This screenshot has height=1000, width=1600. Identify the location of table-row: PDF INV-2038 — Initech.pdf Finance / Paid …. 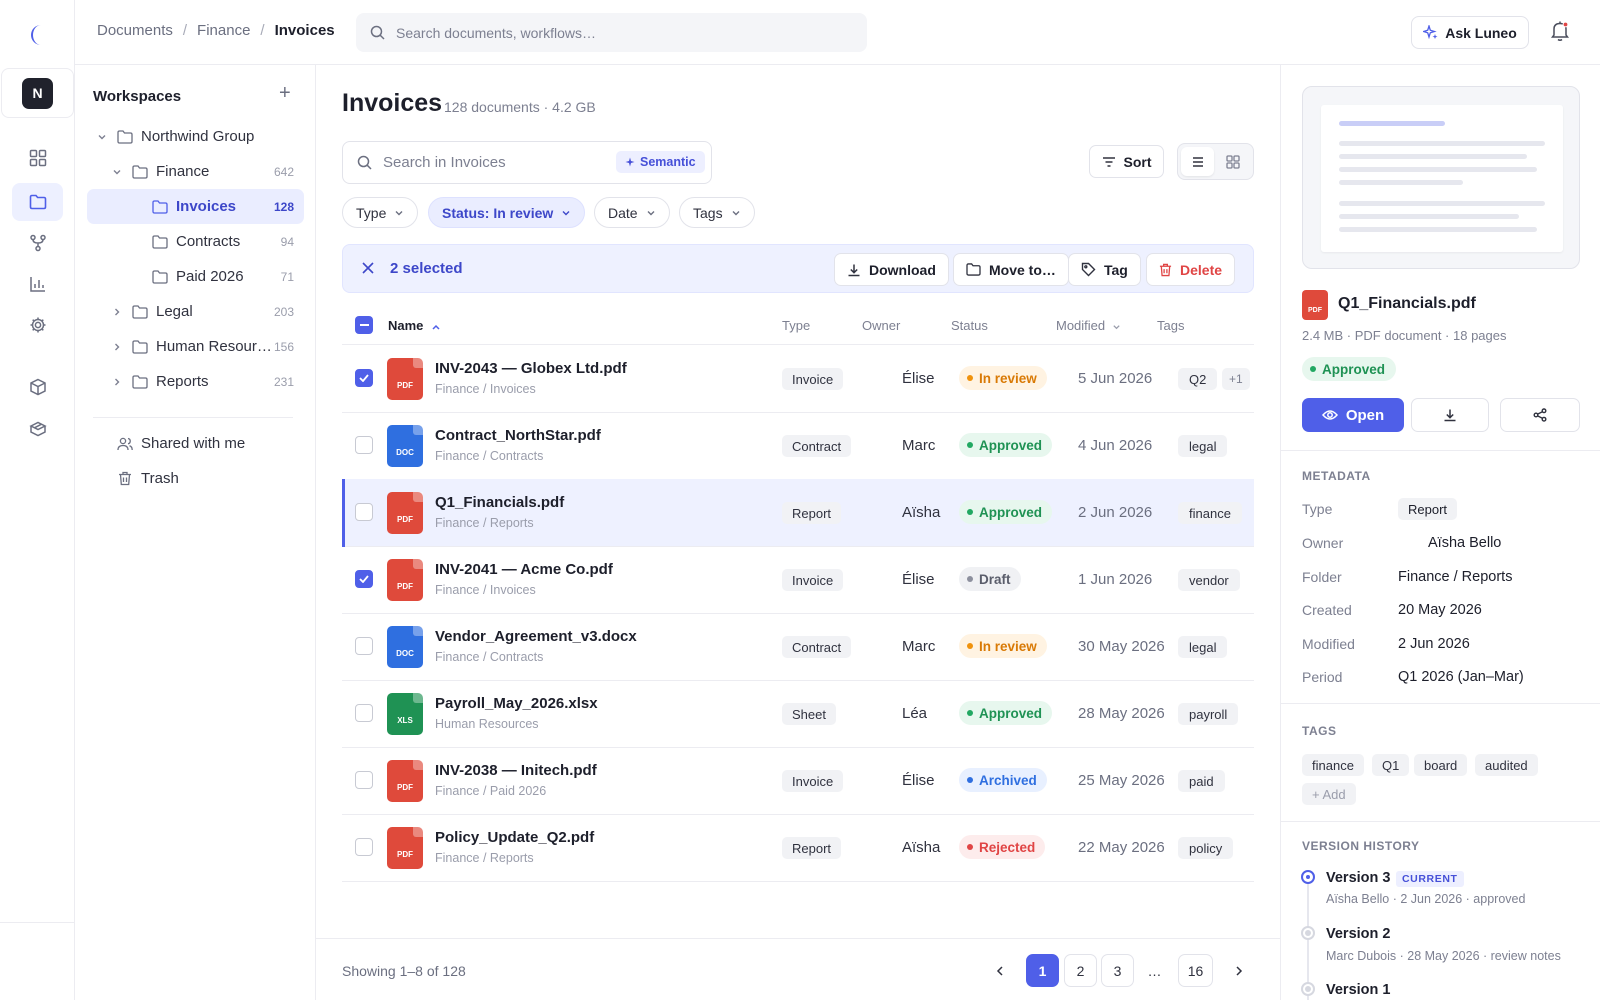
(798, 781).